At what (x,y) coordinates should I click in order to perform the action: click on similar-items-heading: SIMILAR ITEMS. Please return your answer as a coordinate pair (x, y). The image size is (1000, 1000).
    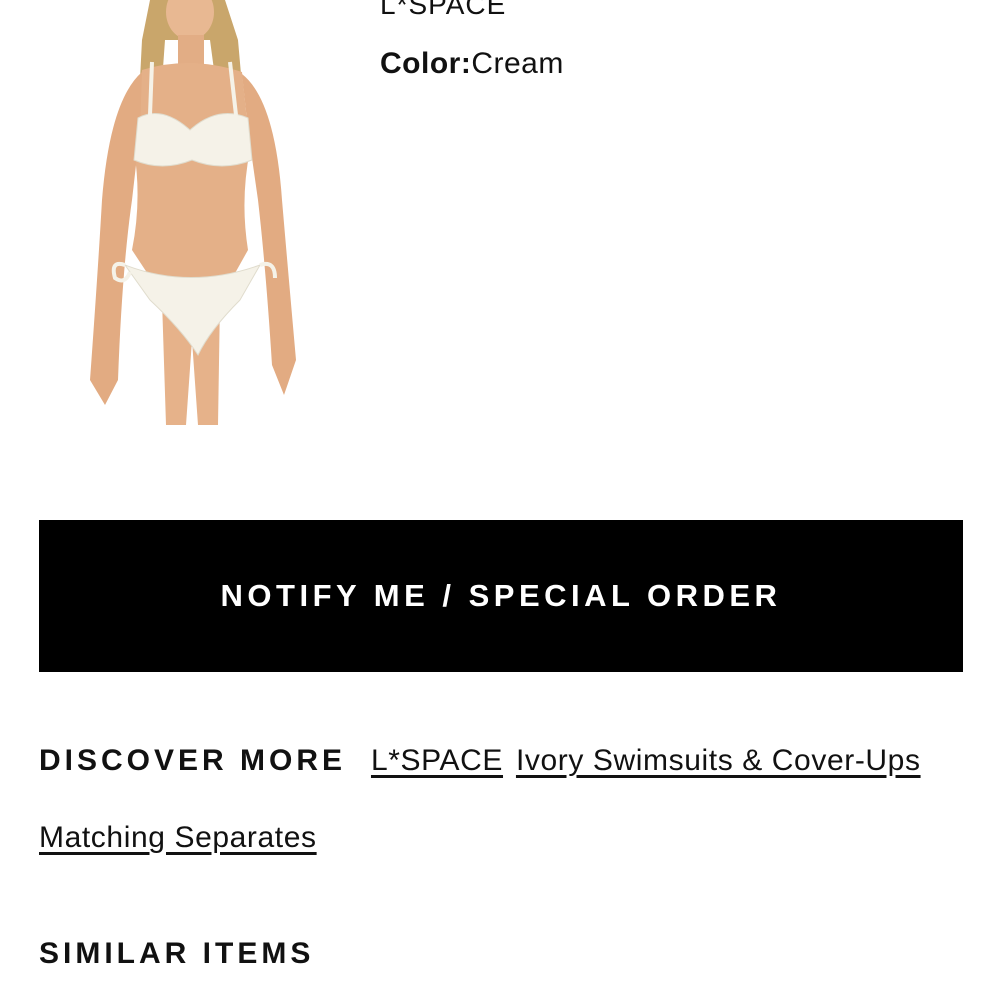
    Looking at the image, I should click on (177, 953).